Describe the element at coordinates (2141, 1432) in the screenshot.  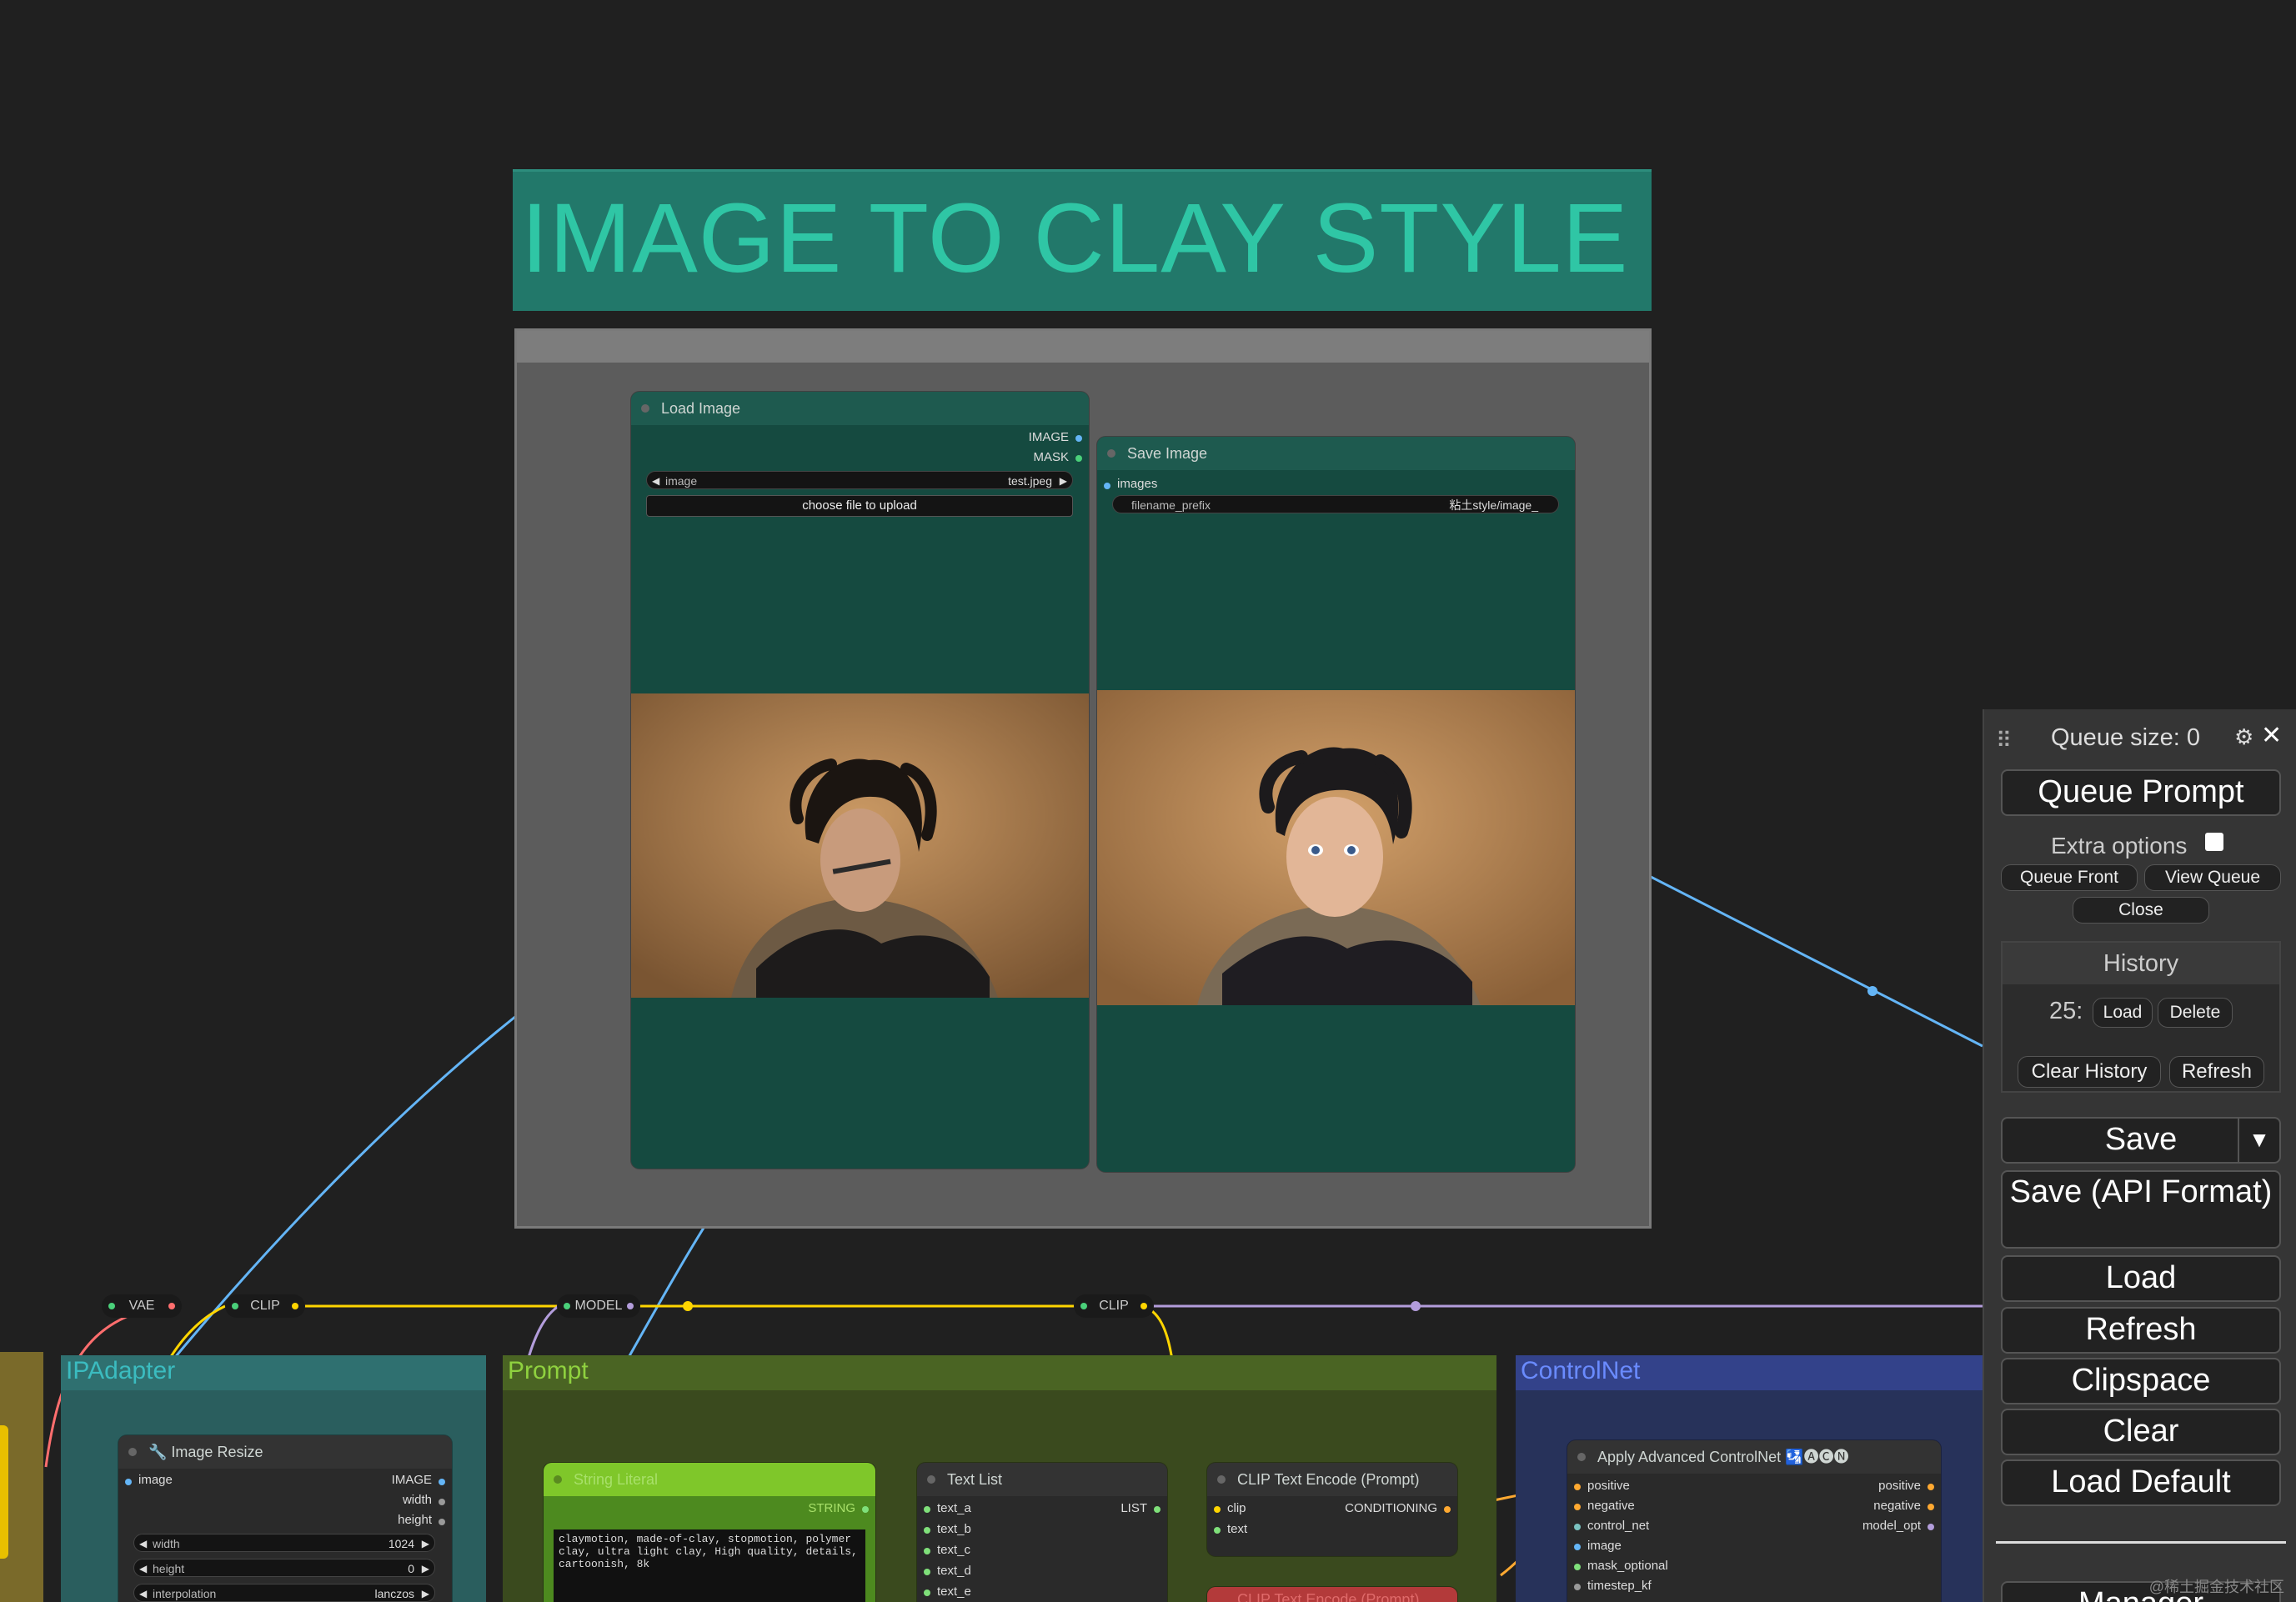
I see `clear-button: Clear` at that location.